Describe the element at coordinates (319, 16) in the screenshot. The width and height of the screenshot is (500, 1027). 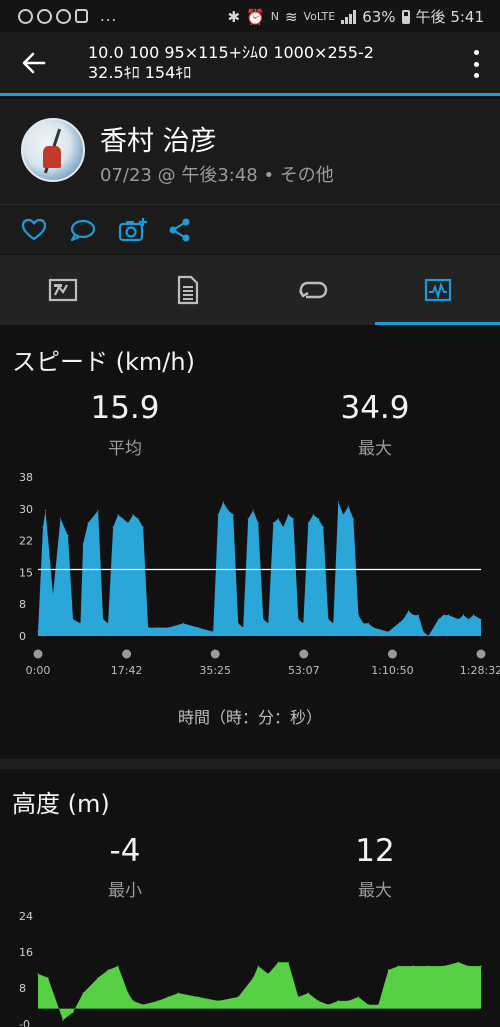
I see `volte-icon: VoLTE` at that location.